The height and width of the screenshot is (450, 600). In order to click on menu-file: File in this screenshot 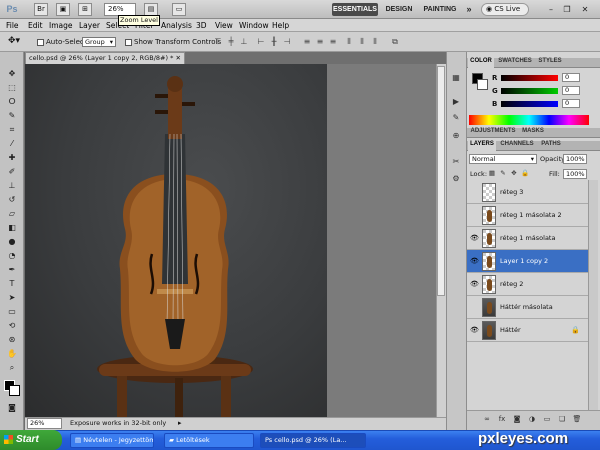, I will do `click(12, 25)`.